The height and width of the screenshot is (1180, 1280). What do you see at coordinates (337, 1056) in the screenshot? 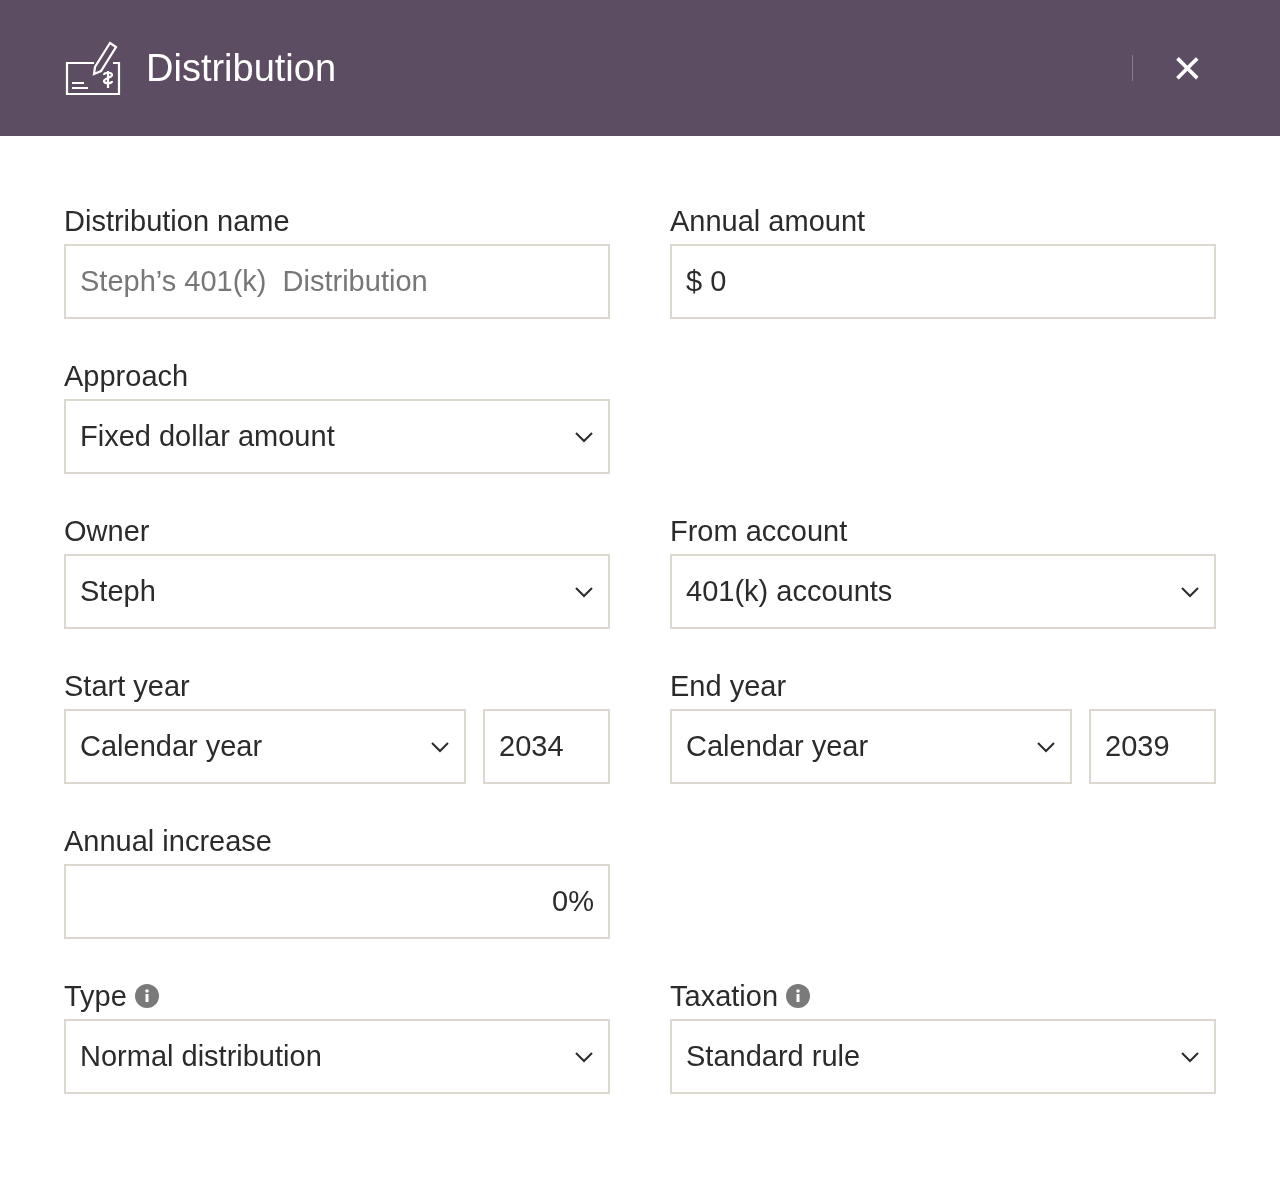
I see `dropdown: Normal distribution` at bounding box center [337, 1056].